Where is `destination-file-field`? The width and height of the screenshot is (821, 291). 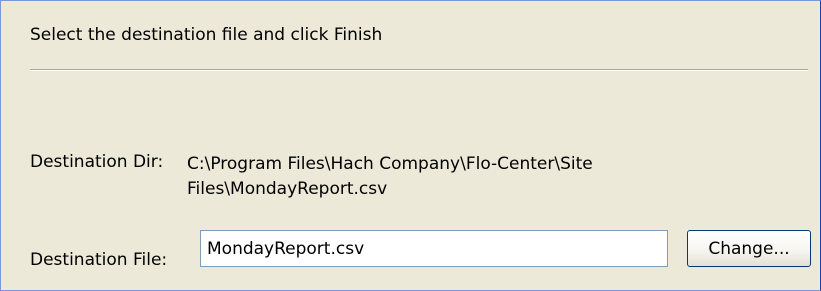
destination-file-field is located at coordinates (434, 248).